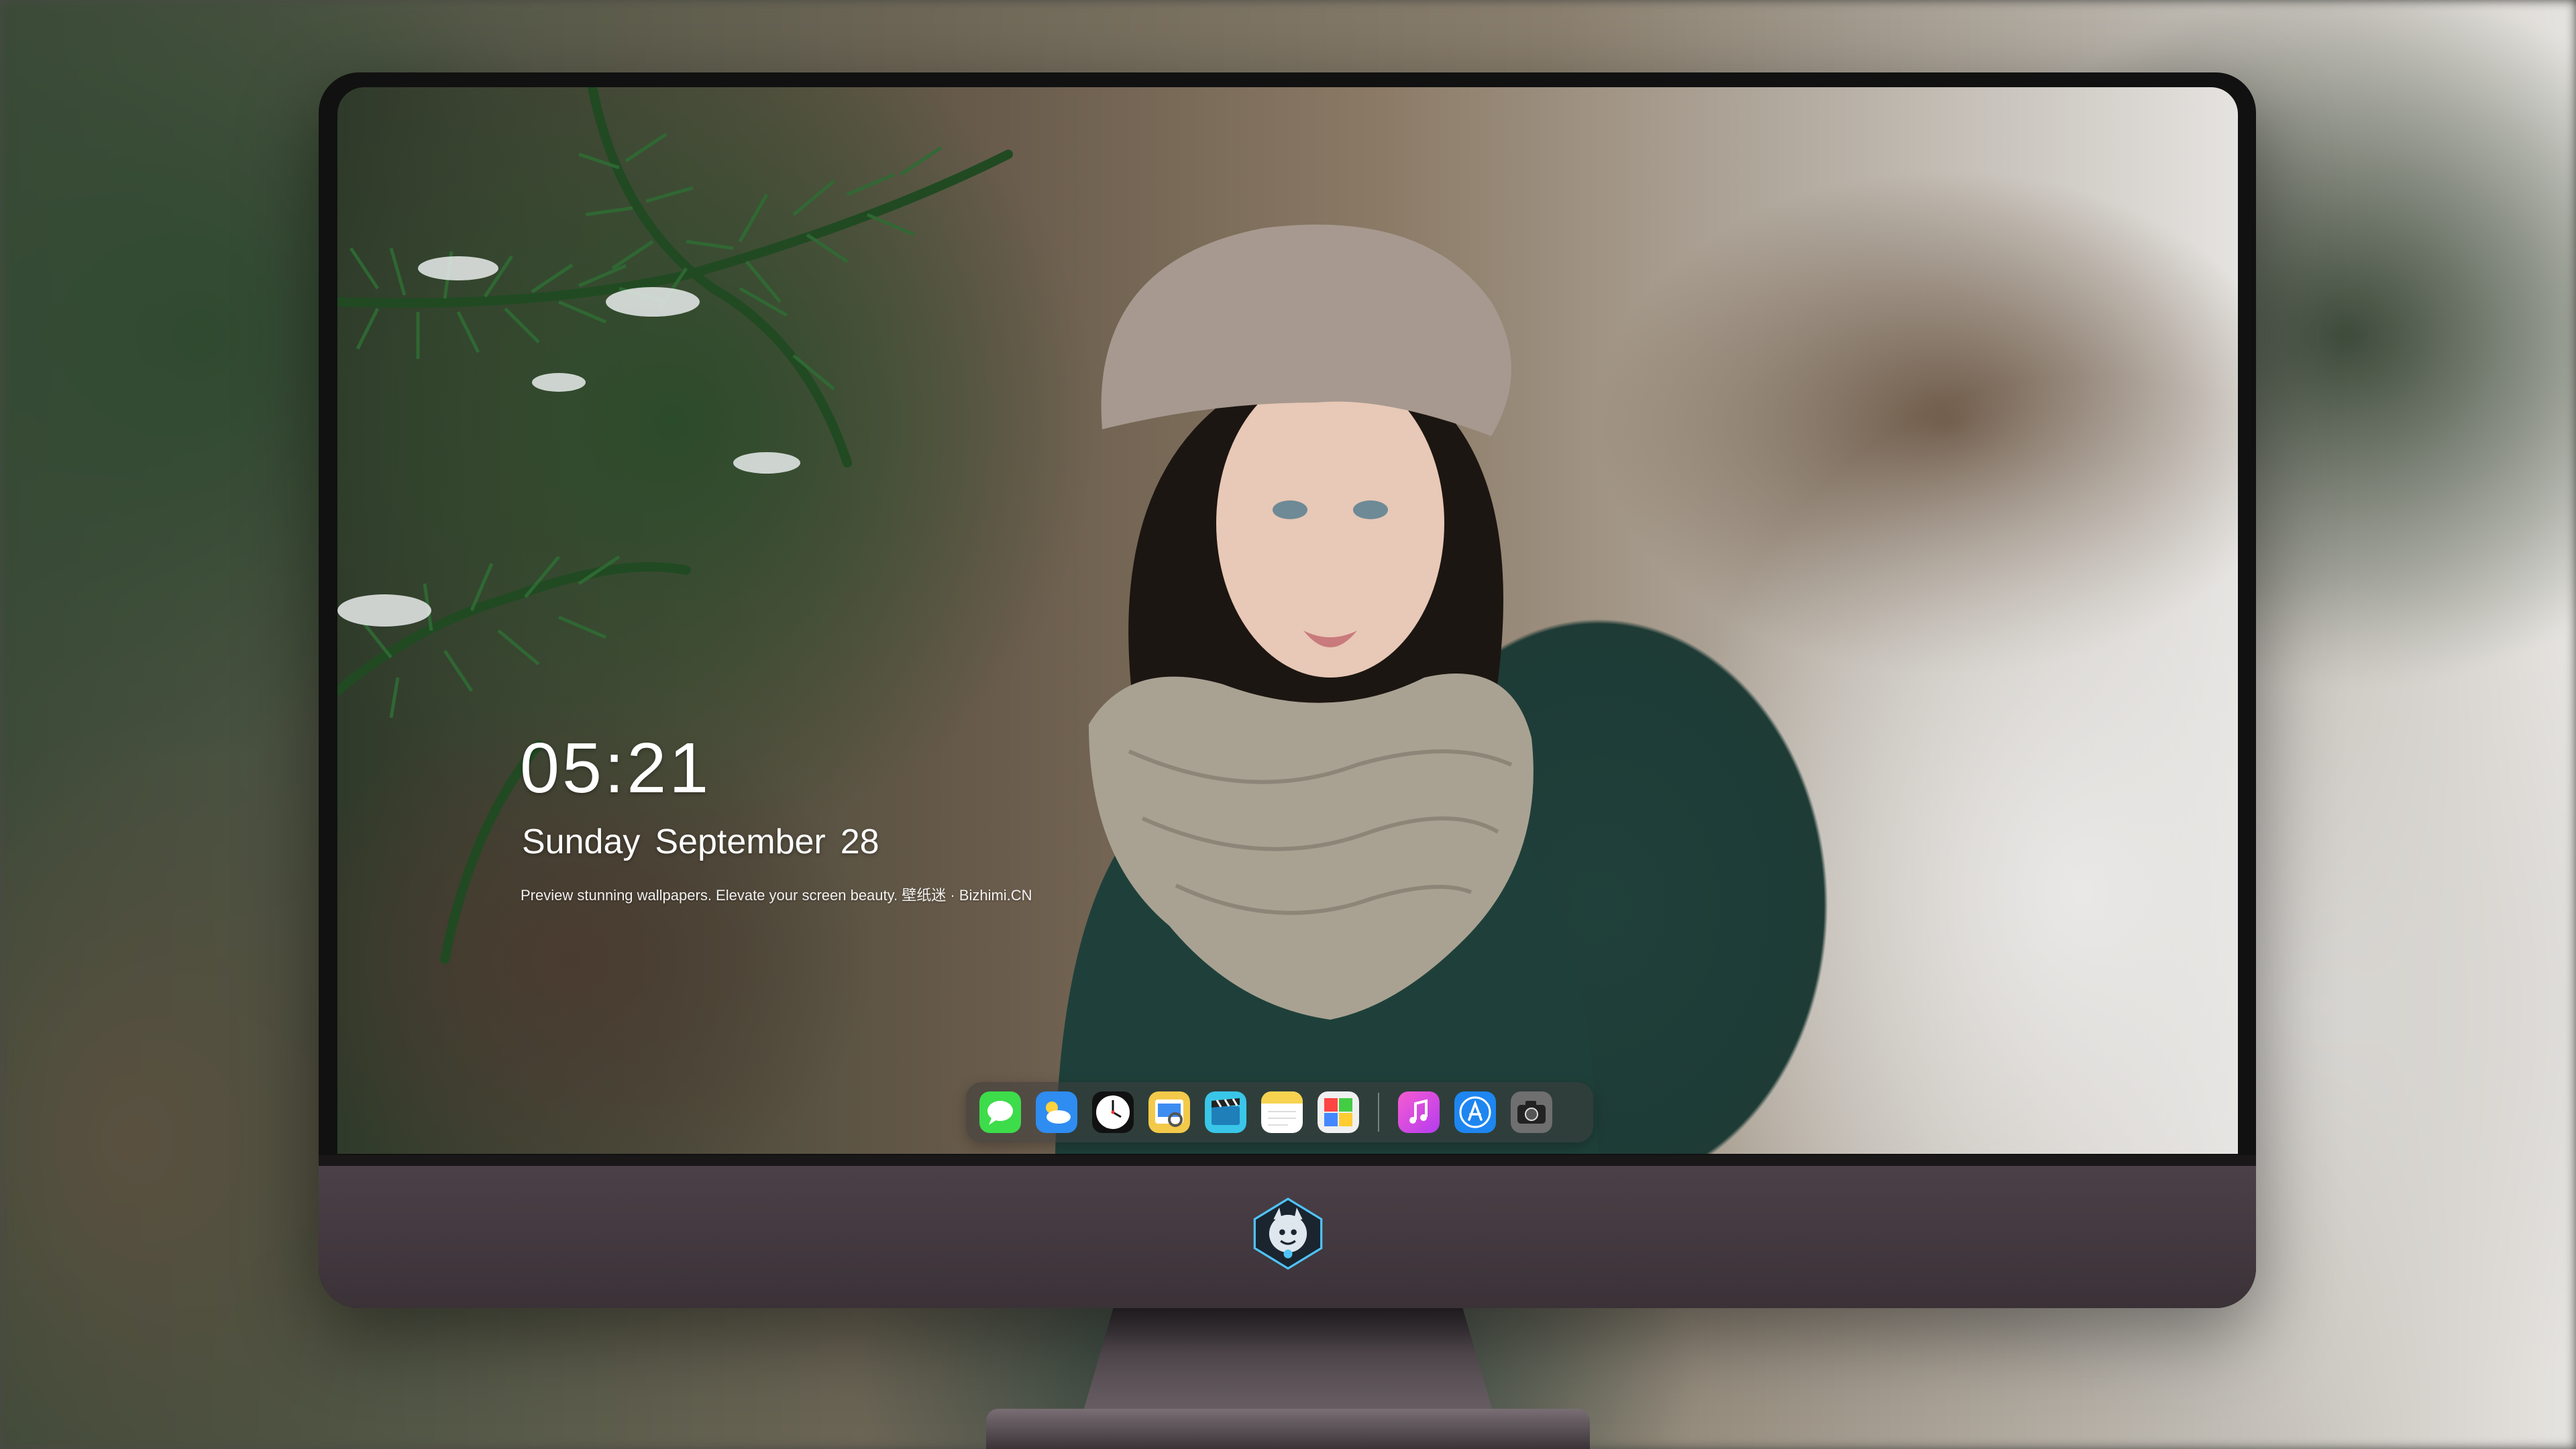 This screenshot has height=1449, width=2576. I want to click on date-day: 28, so click(859, 841).